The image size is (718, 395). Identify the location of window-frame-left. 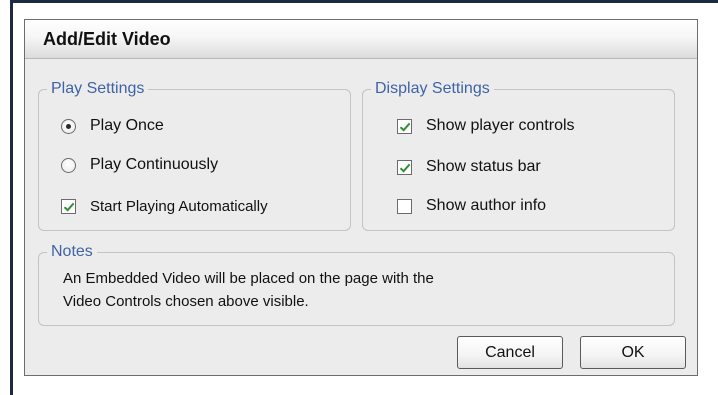
(11, 197).